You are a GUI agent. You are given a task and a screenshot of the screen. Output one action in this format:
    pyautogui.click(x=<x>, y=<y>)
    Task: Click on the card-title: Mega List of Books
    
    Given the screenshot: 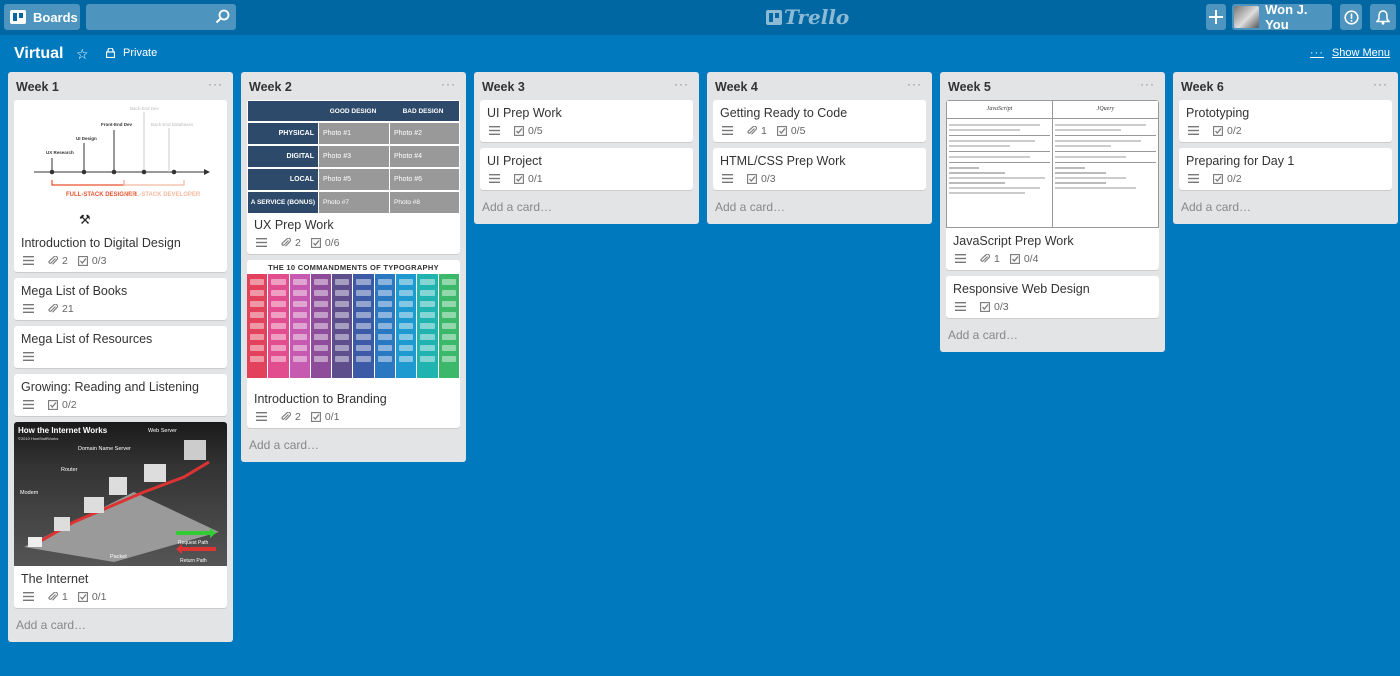 What is the action you would take?
    pyautogui.click(x=74, y=291)
    